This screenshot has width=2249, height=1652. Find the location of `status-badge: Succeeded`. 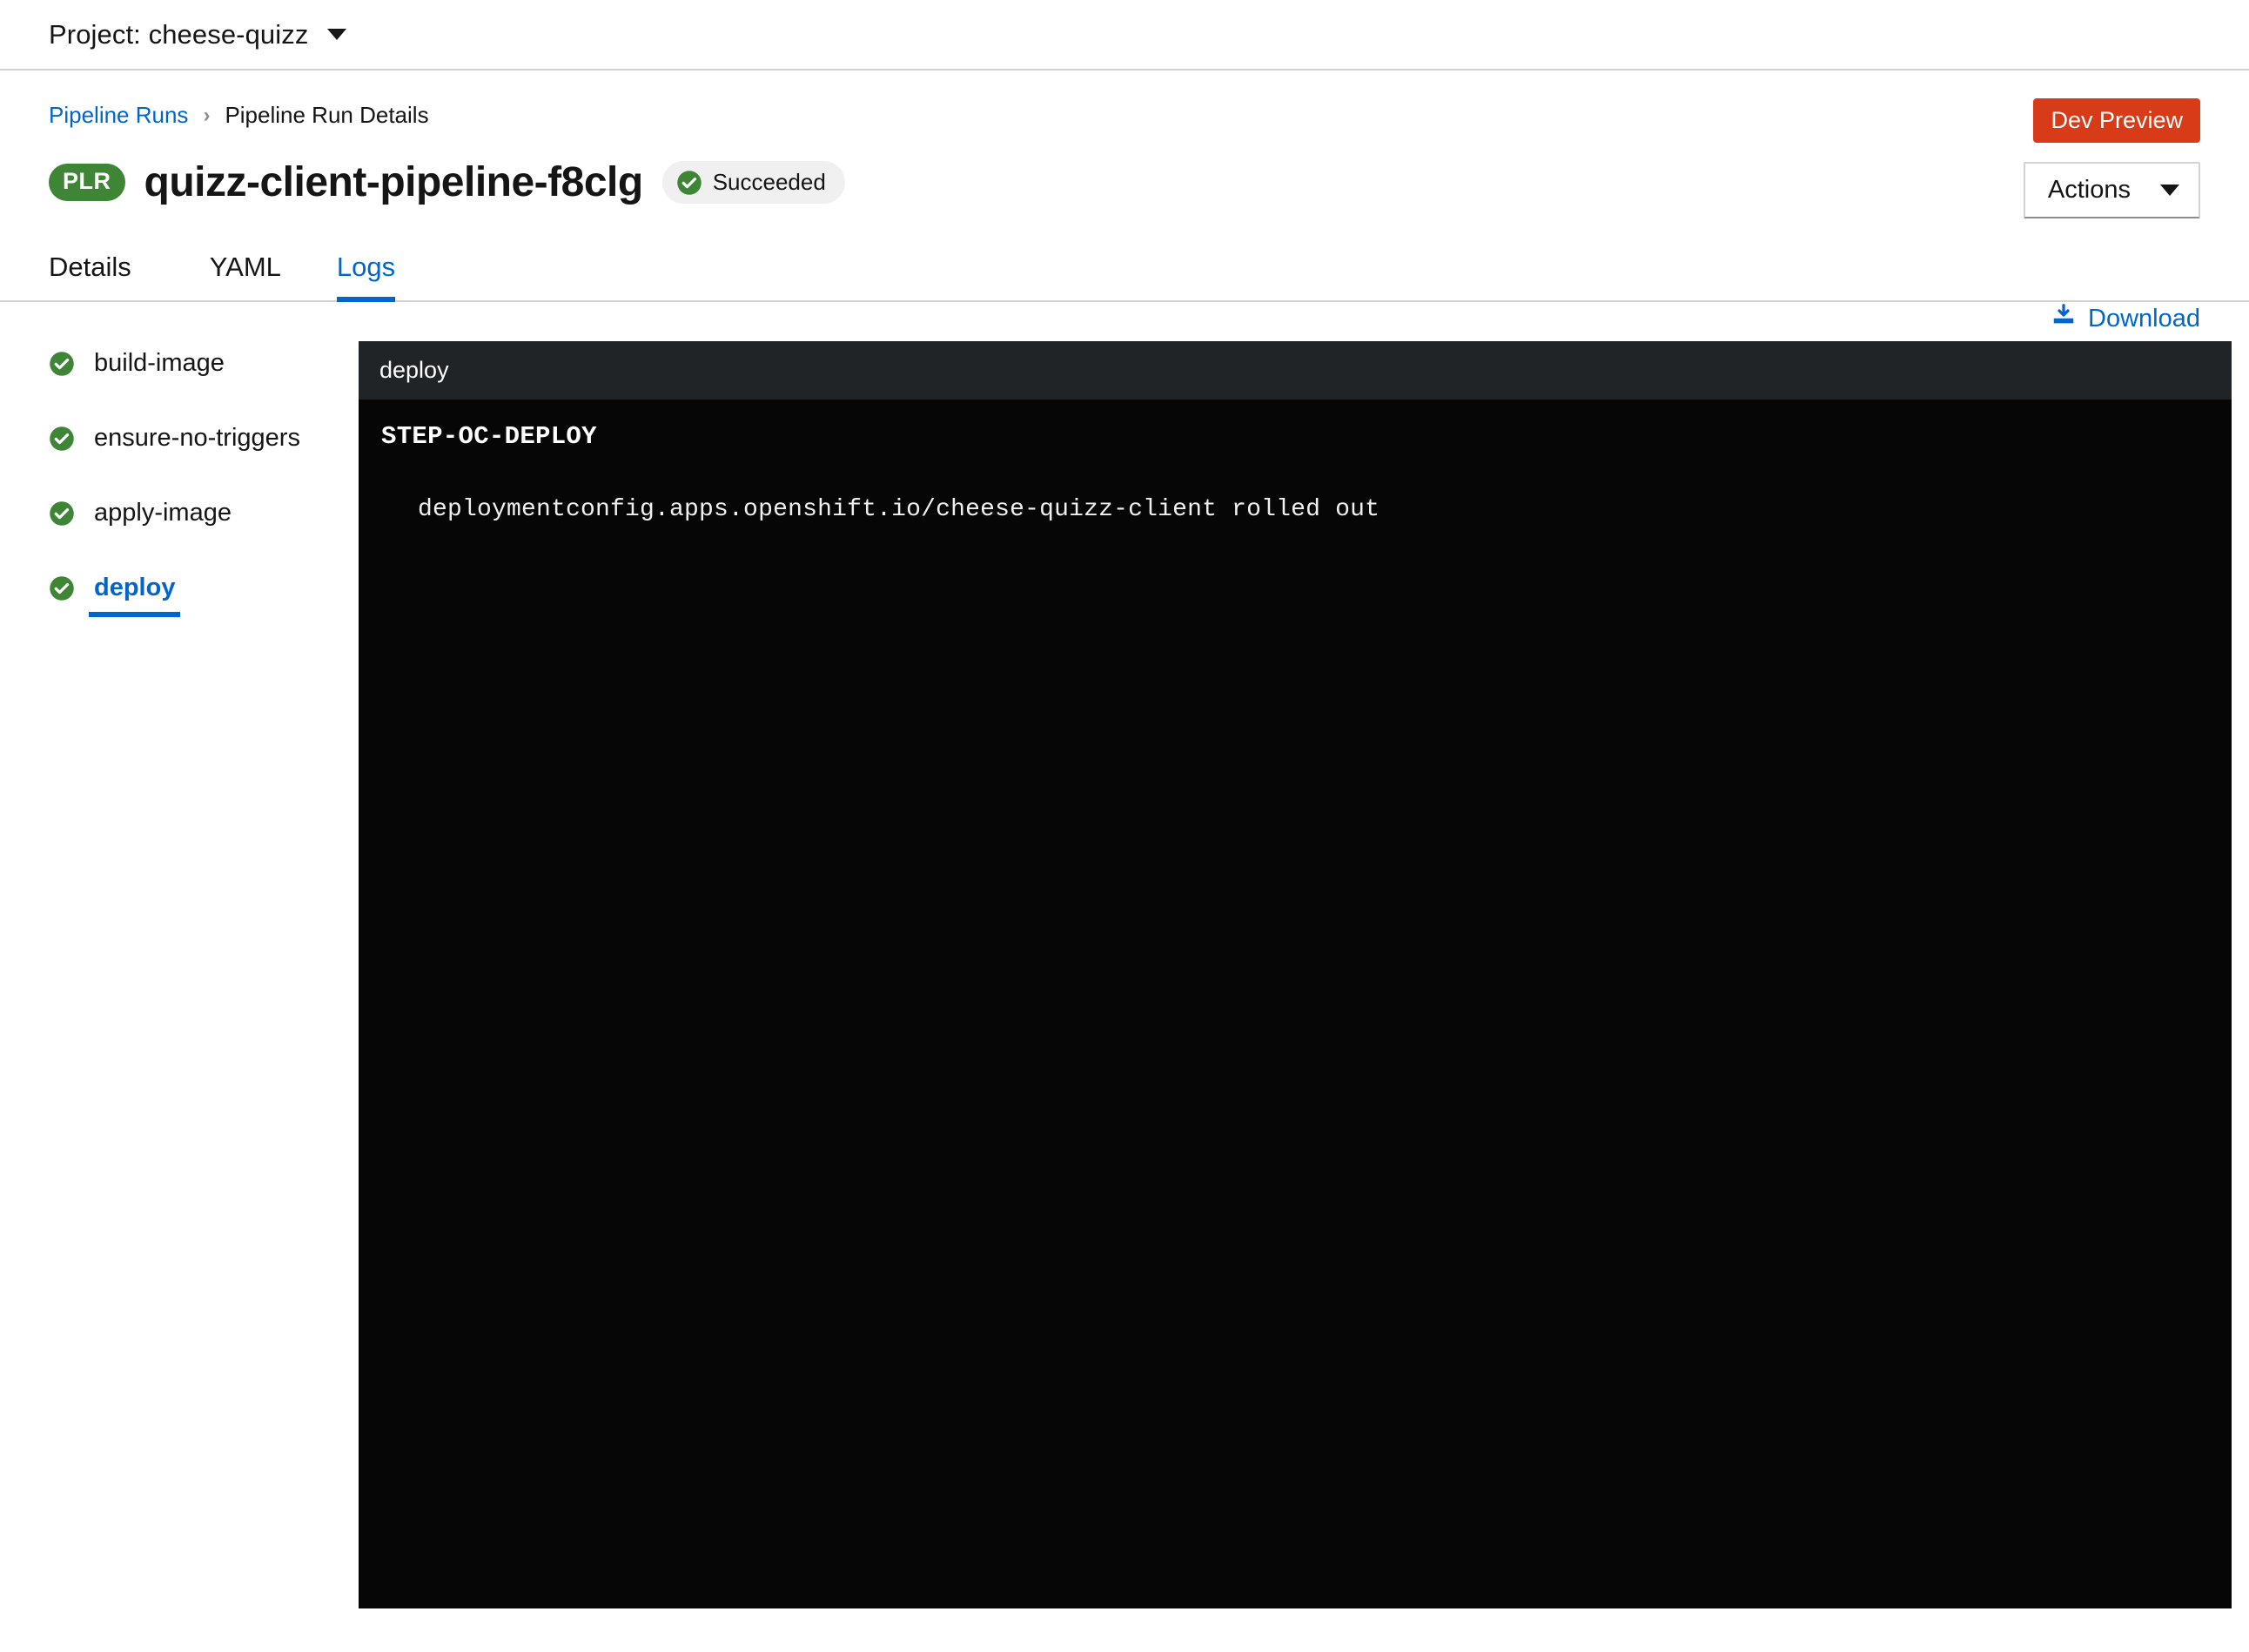

status-badge: Succeeded is located at coordinates (753, 183).